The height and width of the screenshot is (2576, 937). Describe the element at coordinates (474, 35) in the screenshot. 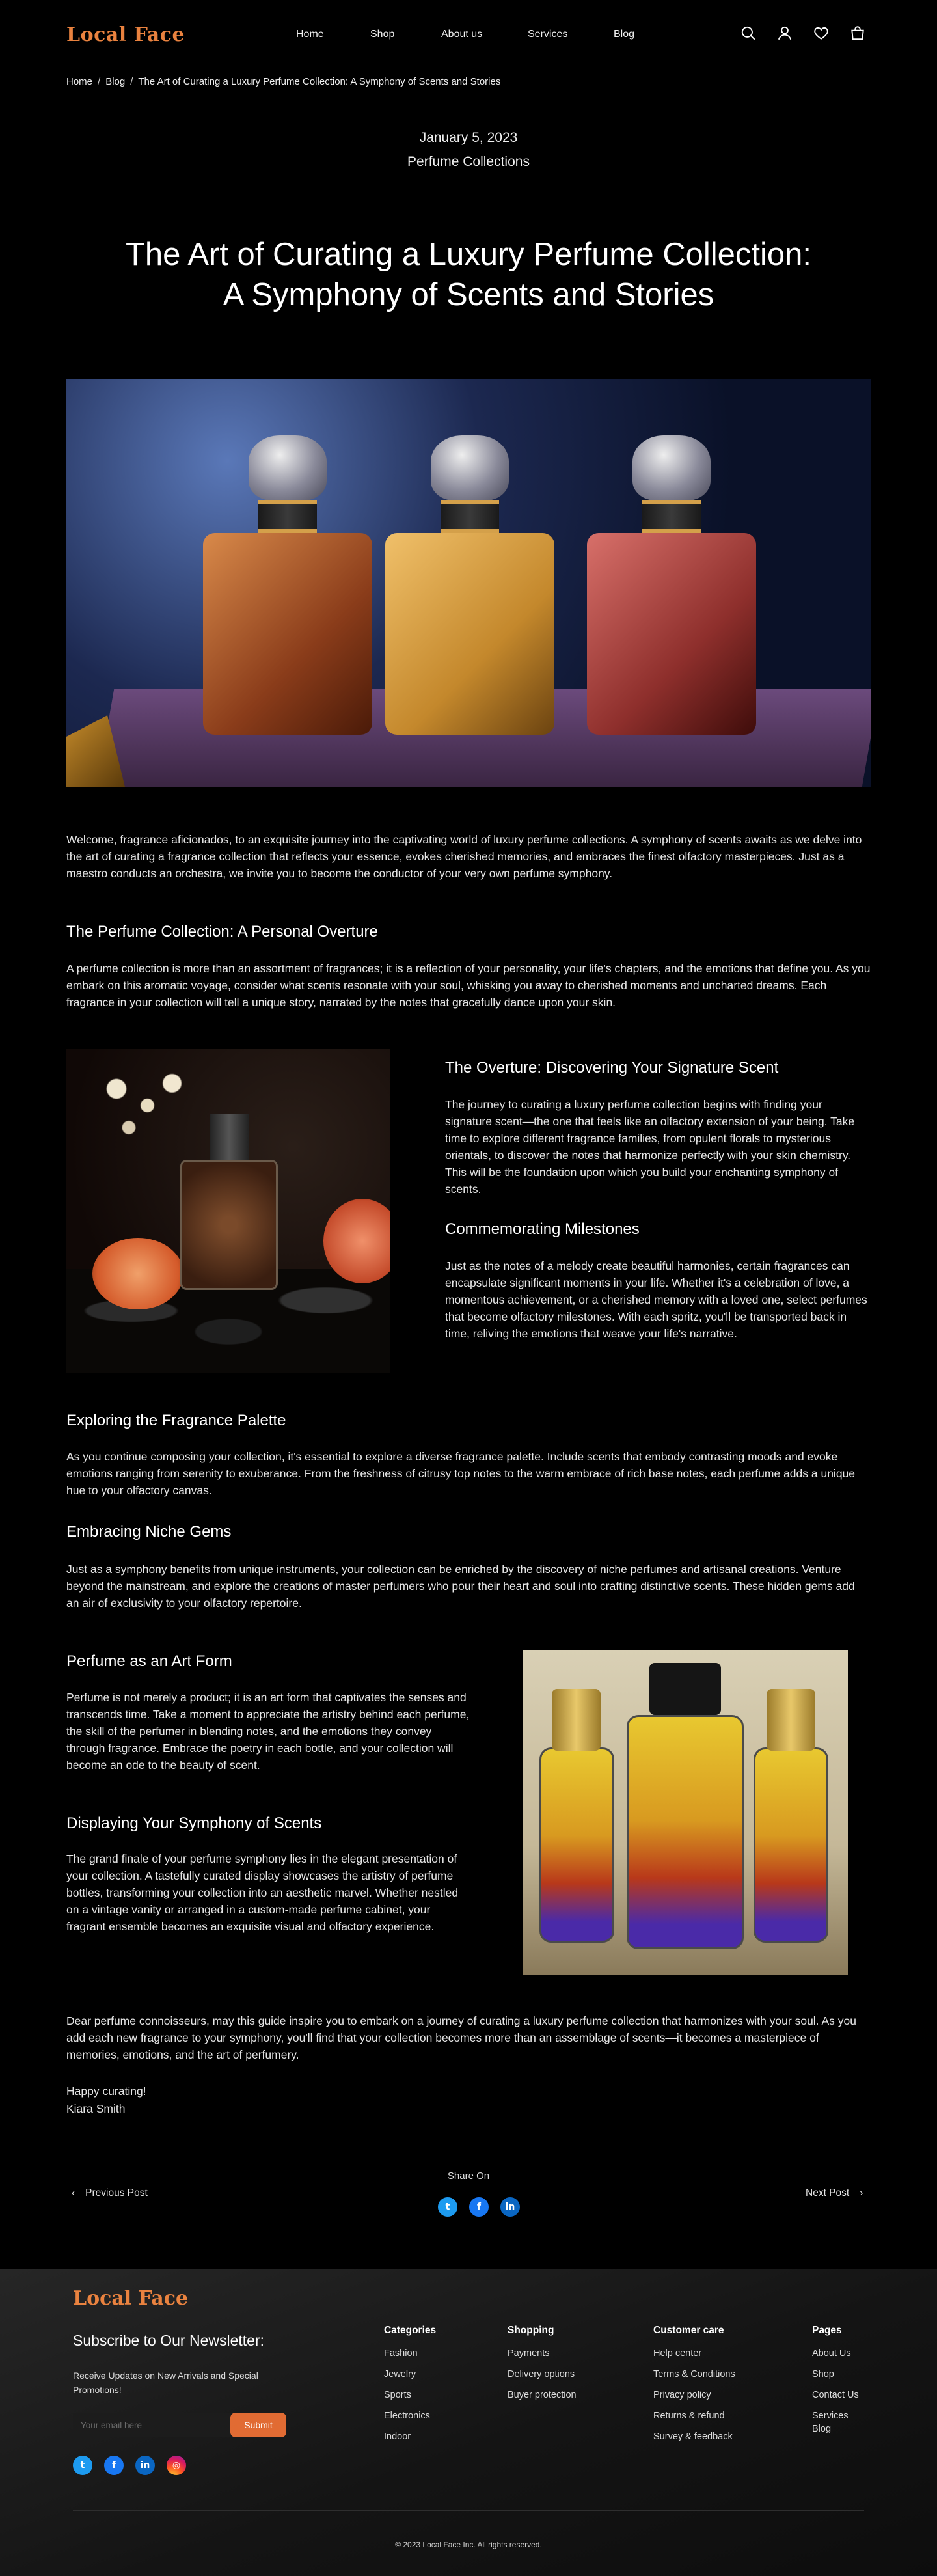

I see `nav-about-us: About us` at that location.